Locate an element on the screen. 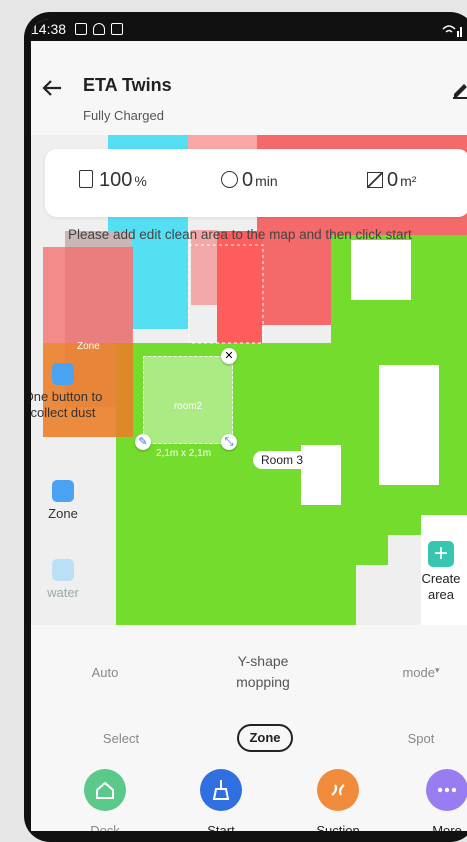  mode-y-shape-mopping: Y-shape mopping is located at coordinates (263, 672).